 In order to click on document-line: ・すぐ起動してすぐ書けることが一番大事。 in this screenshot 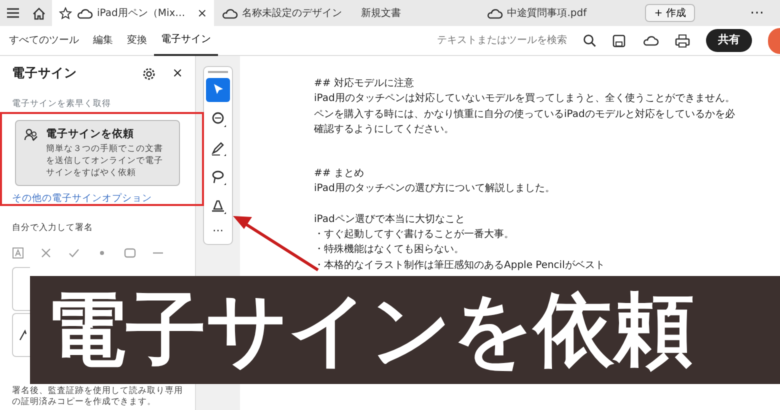, I will do `click(414, 235)`.